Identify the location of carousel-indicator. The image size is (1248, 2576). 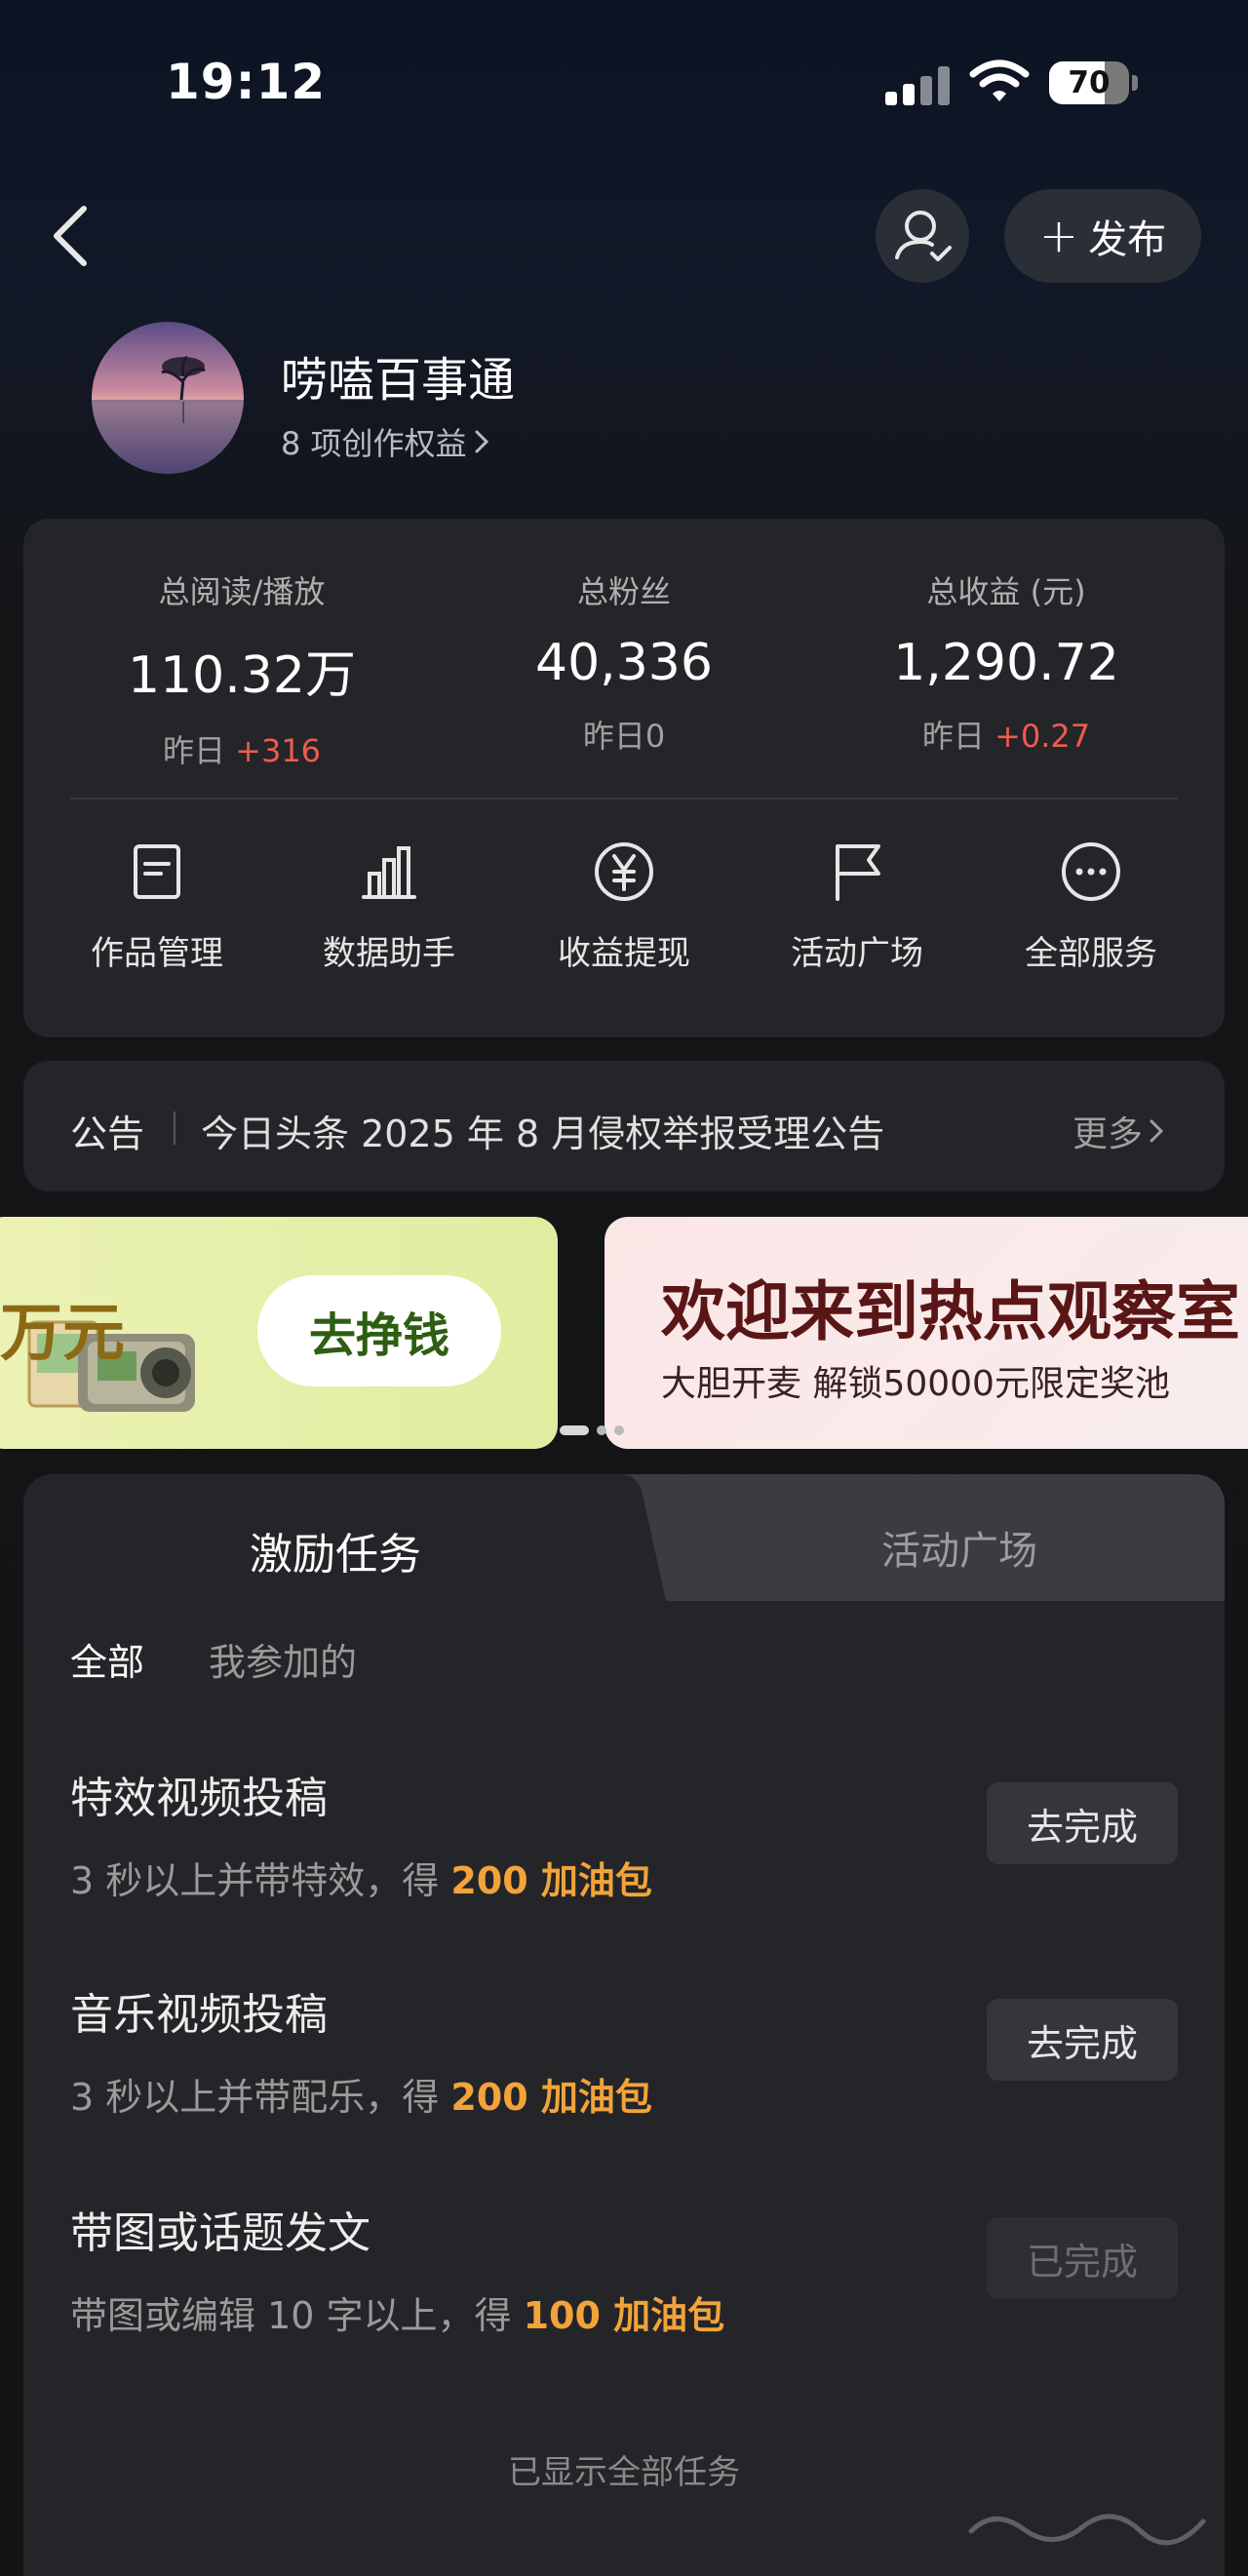
(592, 1430).